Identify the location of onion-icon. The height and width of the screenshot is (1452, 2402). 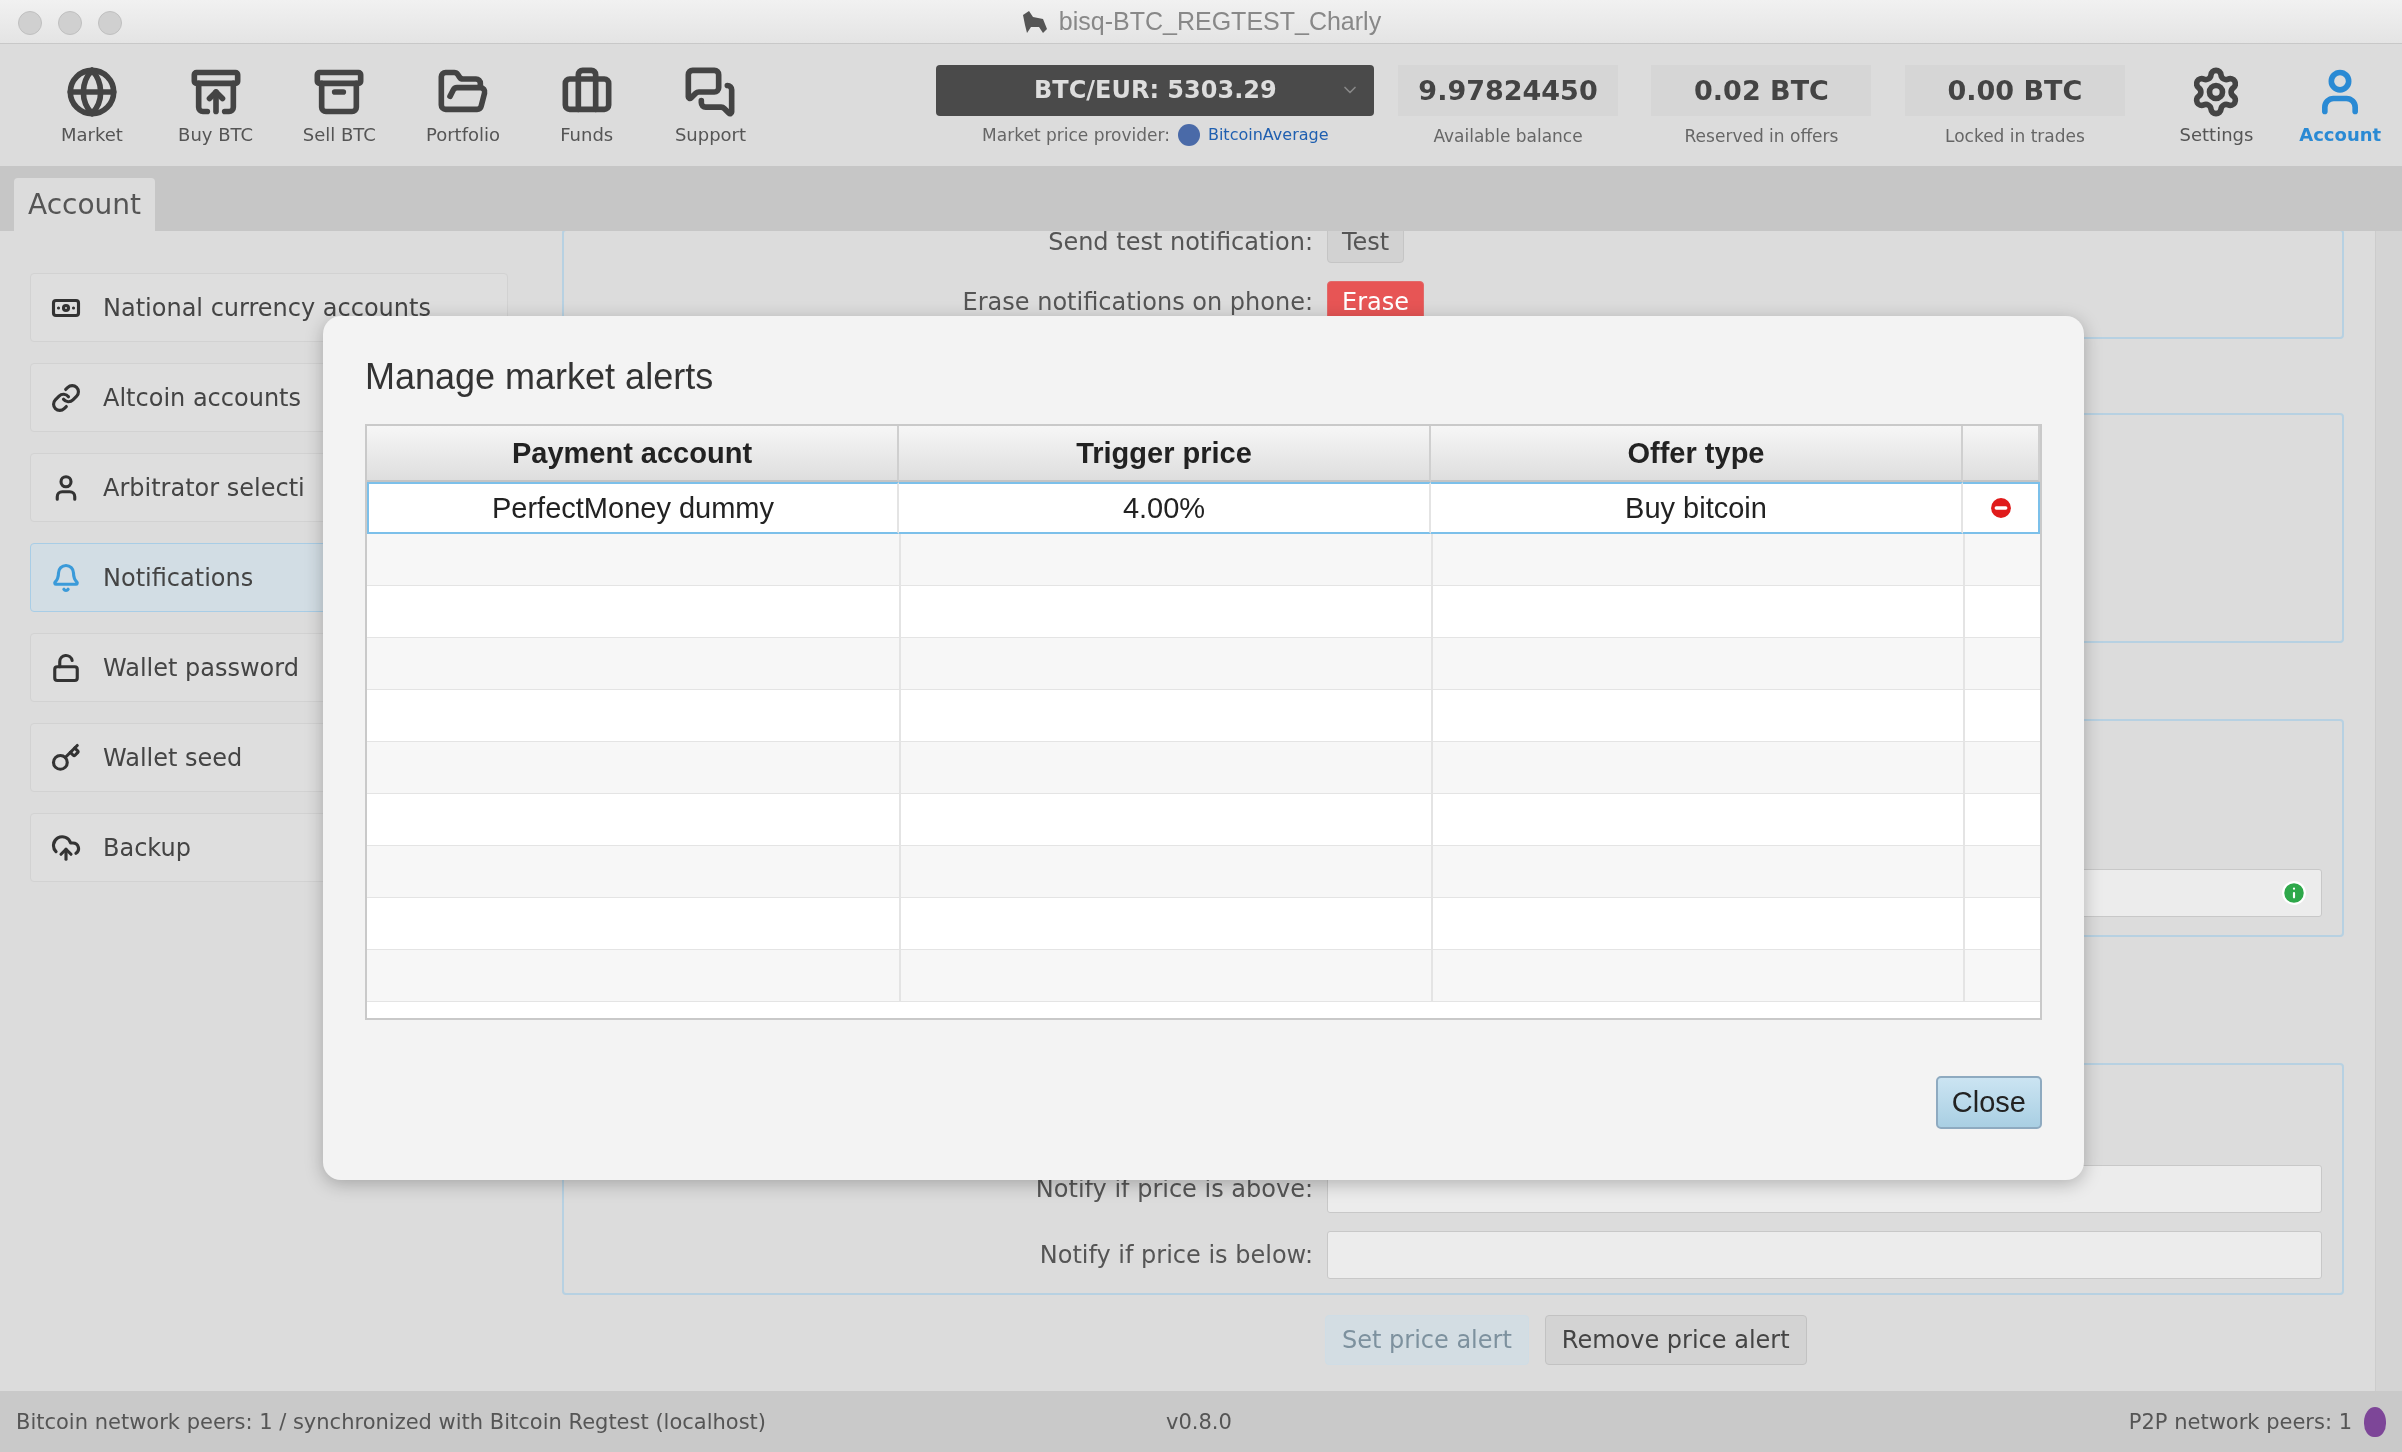
(2375, 1421).